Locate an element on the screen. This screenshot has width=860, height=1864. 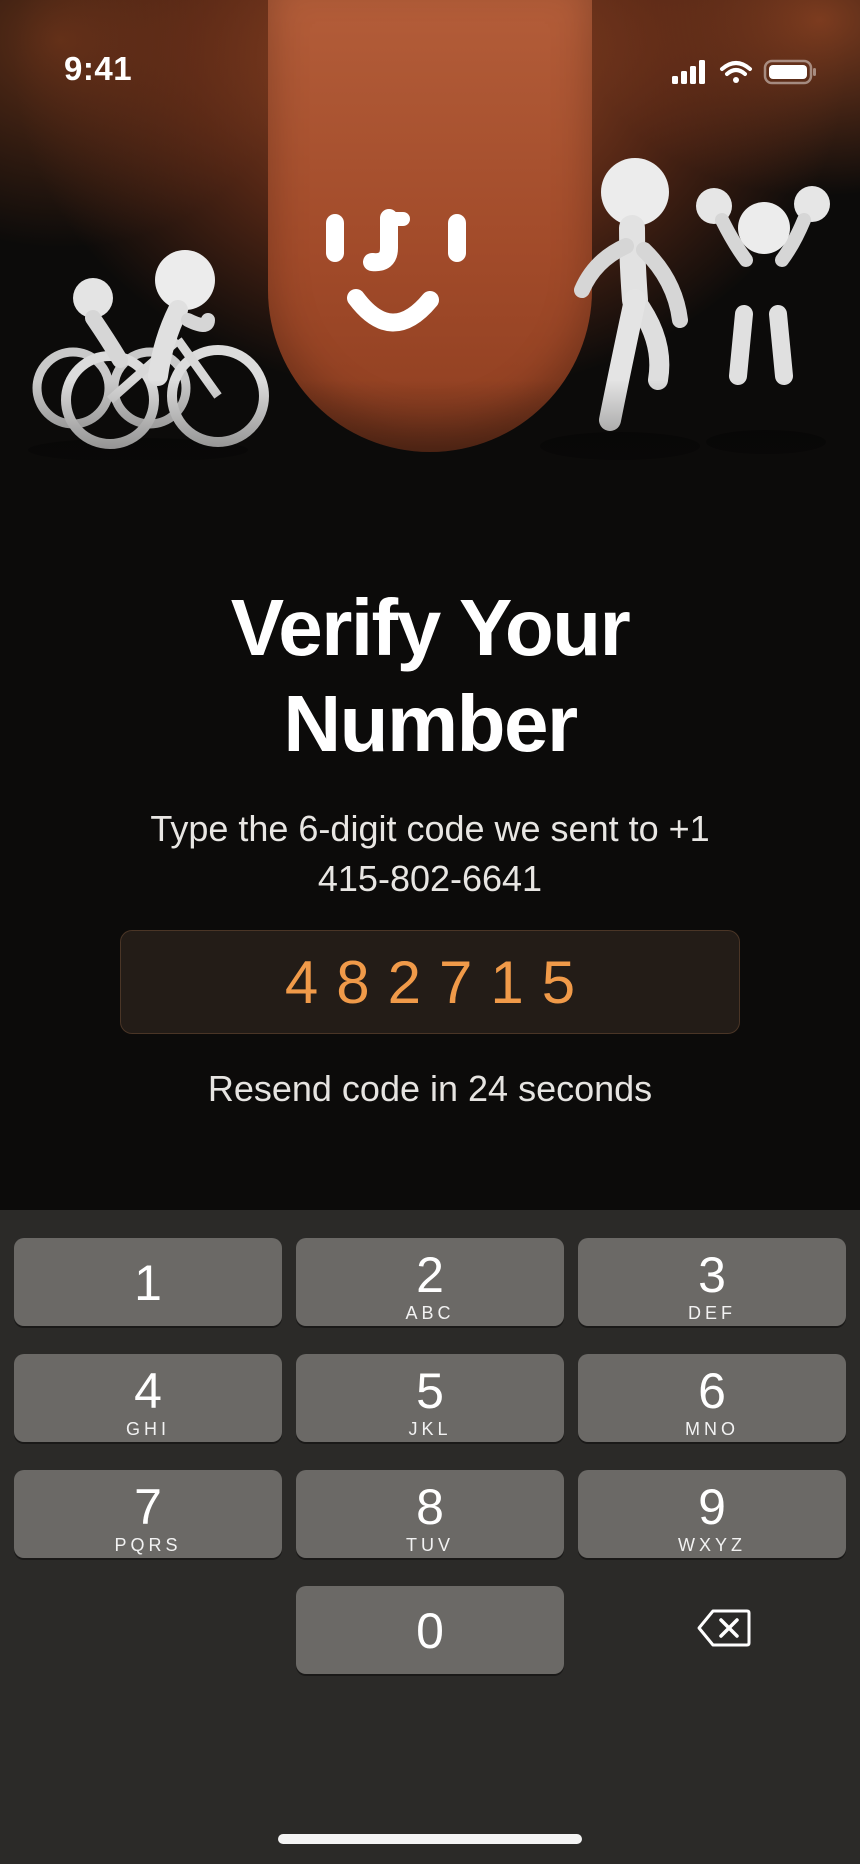
key-letters: DEF is located at coordinates (712, 1313).